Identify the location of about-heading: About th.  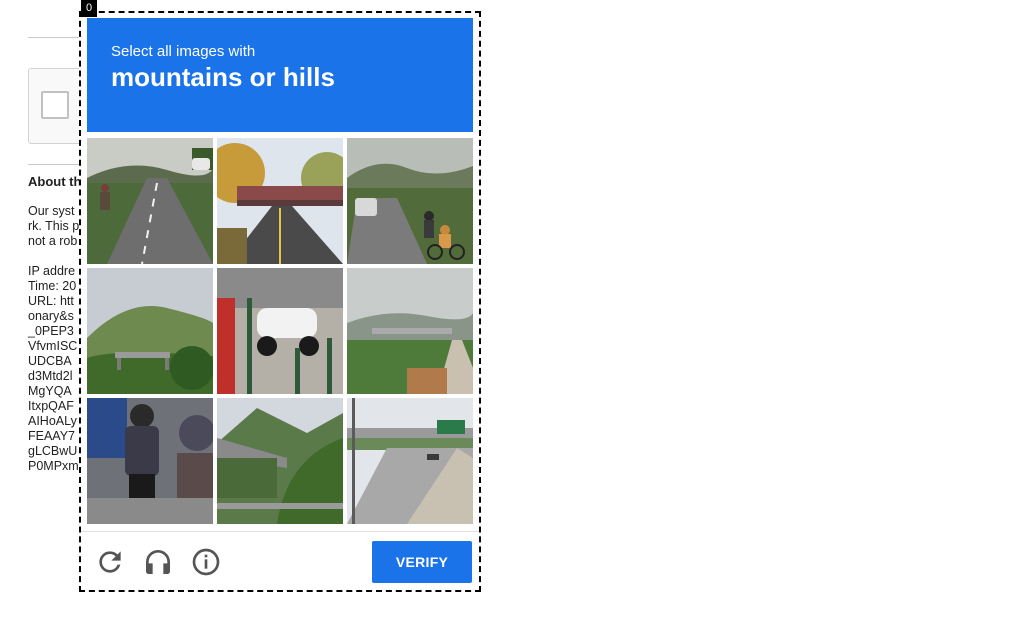
(55, 181).